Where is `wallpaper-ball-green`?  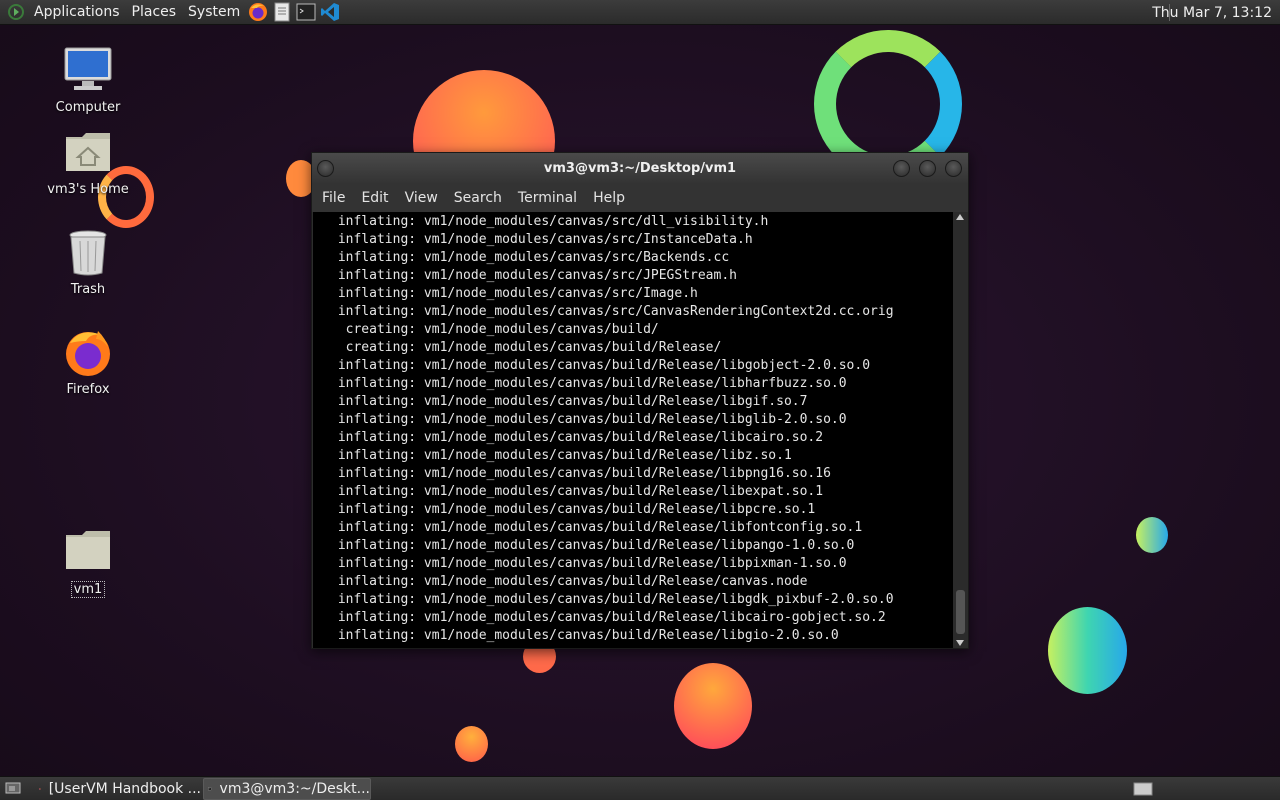
wallpaper-ball-green is located at coordinates (1087, 650).